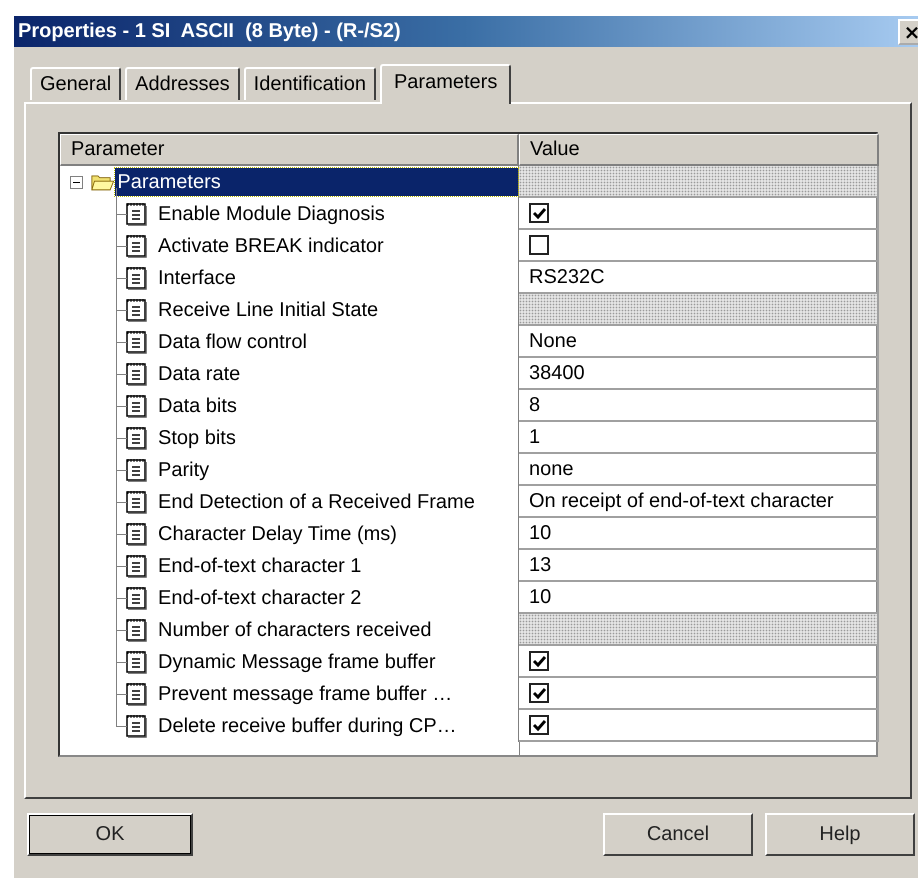  Describe the element at coordinates (699, 374) in the screenshot. I see `value-cell: 38400` at that location.